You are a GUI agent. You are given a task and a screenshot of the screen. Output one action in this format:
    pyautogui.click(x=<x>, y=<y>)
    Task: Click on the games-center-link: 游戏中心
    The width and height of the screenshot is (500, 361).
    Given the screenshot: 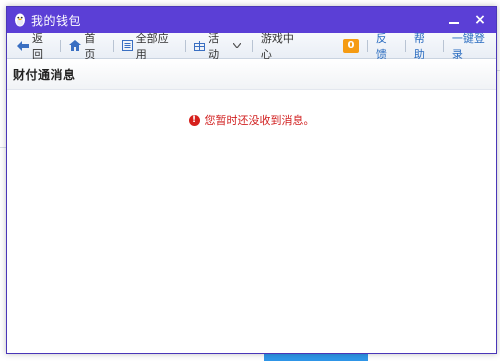 What is the action you would take?
    pyautogui.click(x=282, y=46)
    